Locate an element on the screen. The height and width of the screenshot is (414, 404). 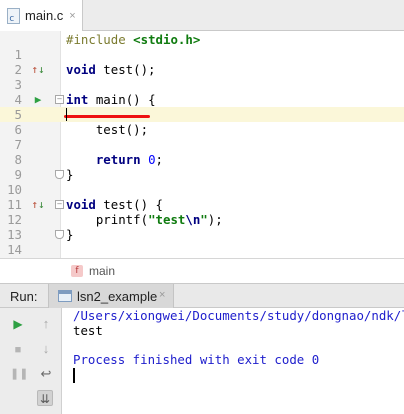
keyword: int is located at coordinates (77, 99).